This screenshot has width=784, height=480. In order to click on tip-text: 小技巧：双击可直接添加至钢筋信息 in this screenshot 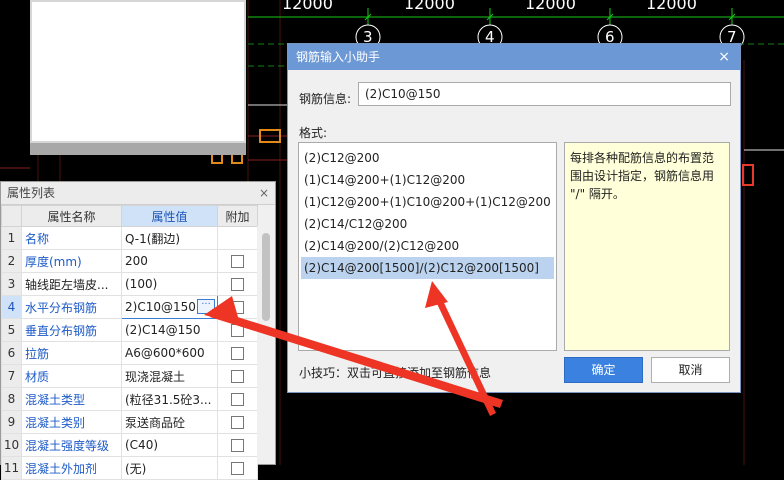, I will do `click(395, 373)`.